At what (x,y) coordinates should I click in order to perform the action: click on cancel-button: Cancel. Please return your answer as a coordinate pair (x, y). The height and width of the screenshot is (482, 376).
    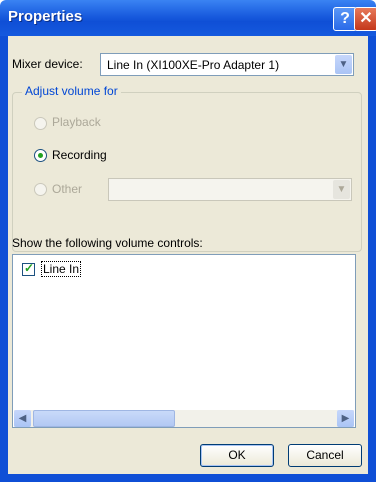
    Looking at the image, I should click on (325, 455).